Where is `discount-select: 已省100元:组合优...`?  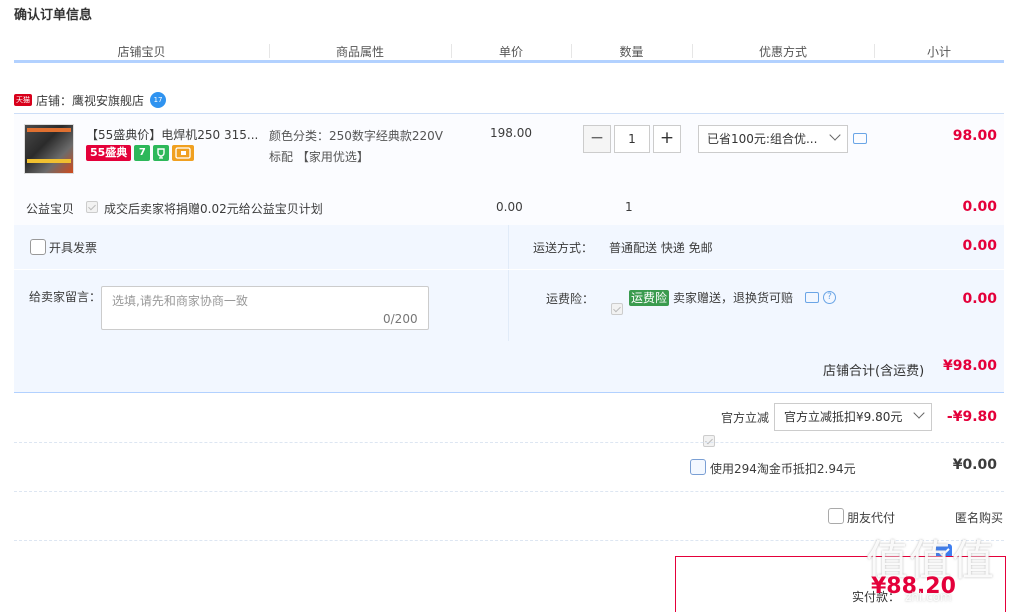 discount-select: 已省100元:组合优... is located at coordinates (773, 139).